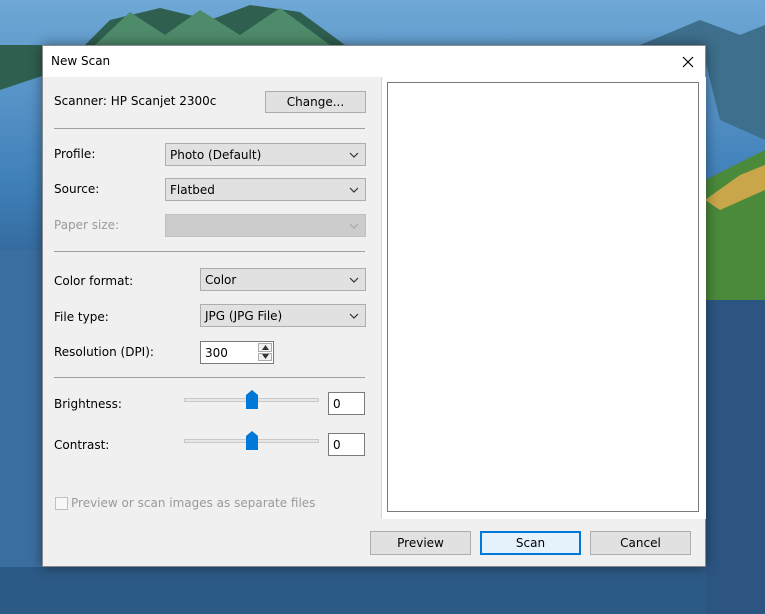  What do you see at coordinates (337, 444) in the screenshot?
I see `contrast-value: 0` at bounding box center [337, 444].